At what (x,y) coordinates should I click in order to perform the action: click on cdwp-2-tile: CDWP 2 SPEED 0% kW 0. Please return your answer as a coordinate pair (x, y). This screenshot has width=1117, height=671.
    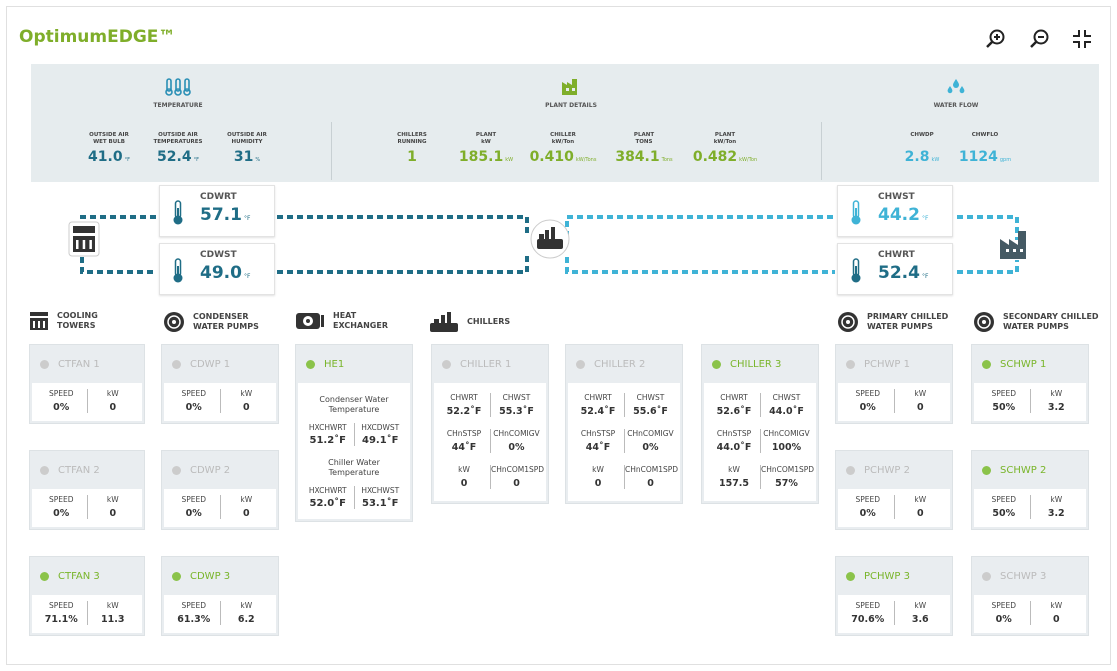
    Looking at the image, I should click on (220, 490).